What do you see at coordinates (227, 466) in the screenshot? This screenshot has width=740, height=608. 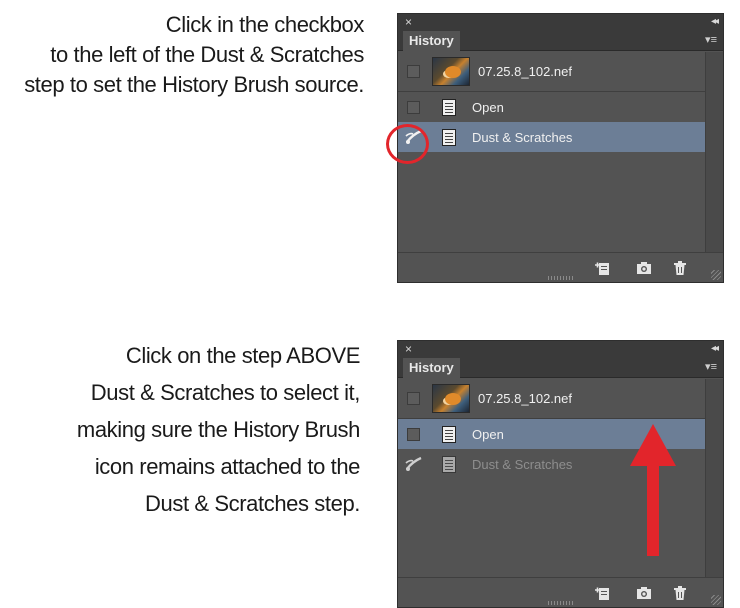 I see `instruction-line: icon remains attached to the` at bounding box center [227, 466].